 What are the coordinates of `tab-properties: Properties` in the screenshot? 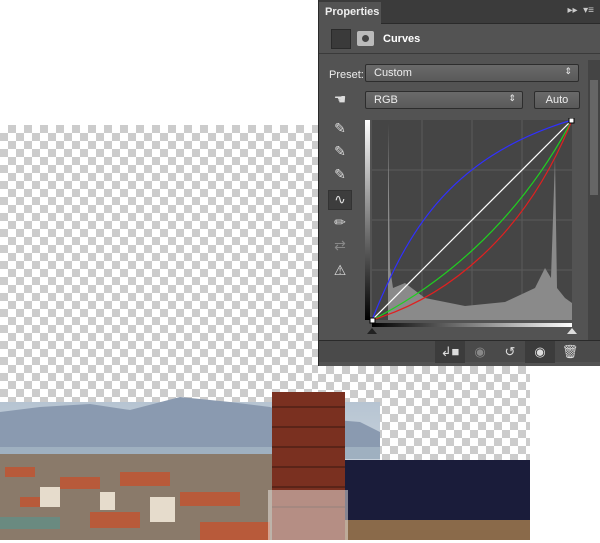 It's located at (350, 13).